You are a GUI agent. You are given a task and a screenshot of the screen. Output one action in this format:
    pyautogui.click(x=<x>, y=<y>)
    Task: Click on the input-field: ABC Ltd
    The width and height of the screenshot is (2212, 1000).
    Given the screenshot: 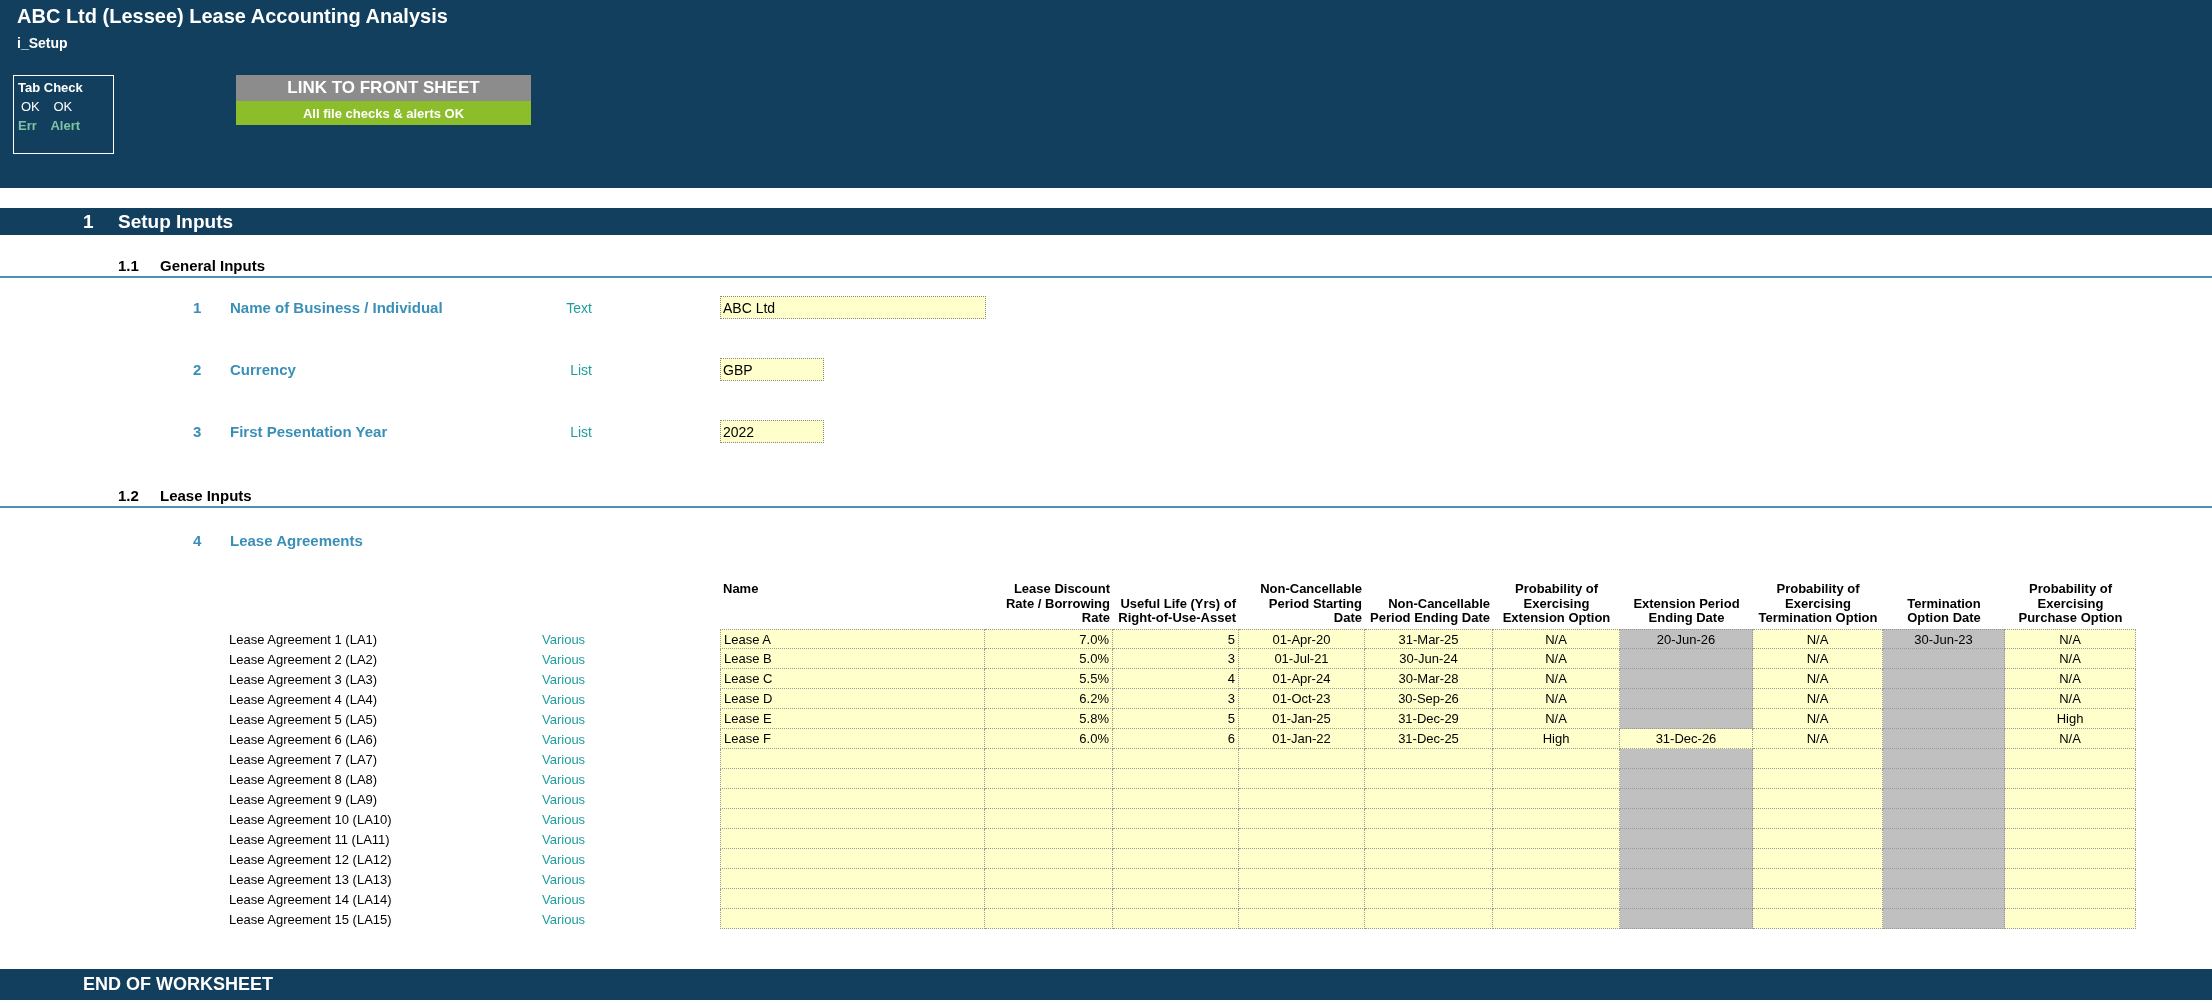 What is the action you would take?
    pyautogui.click(x=853, y=307)
    